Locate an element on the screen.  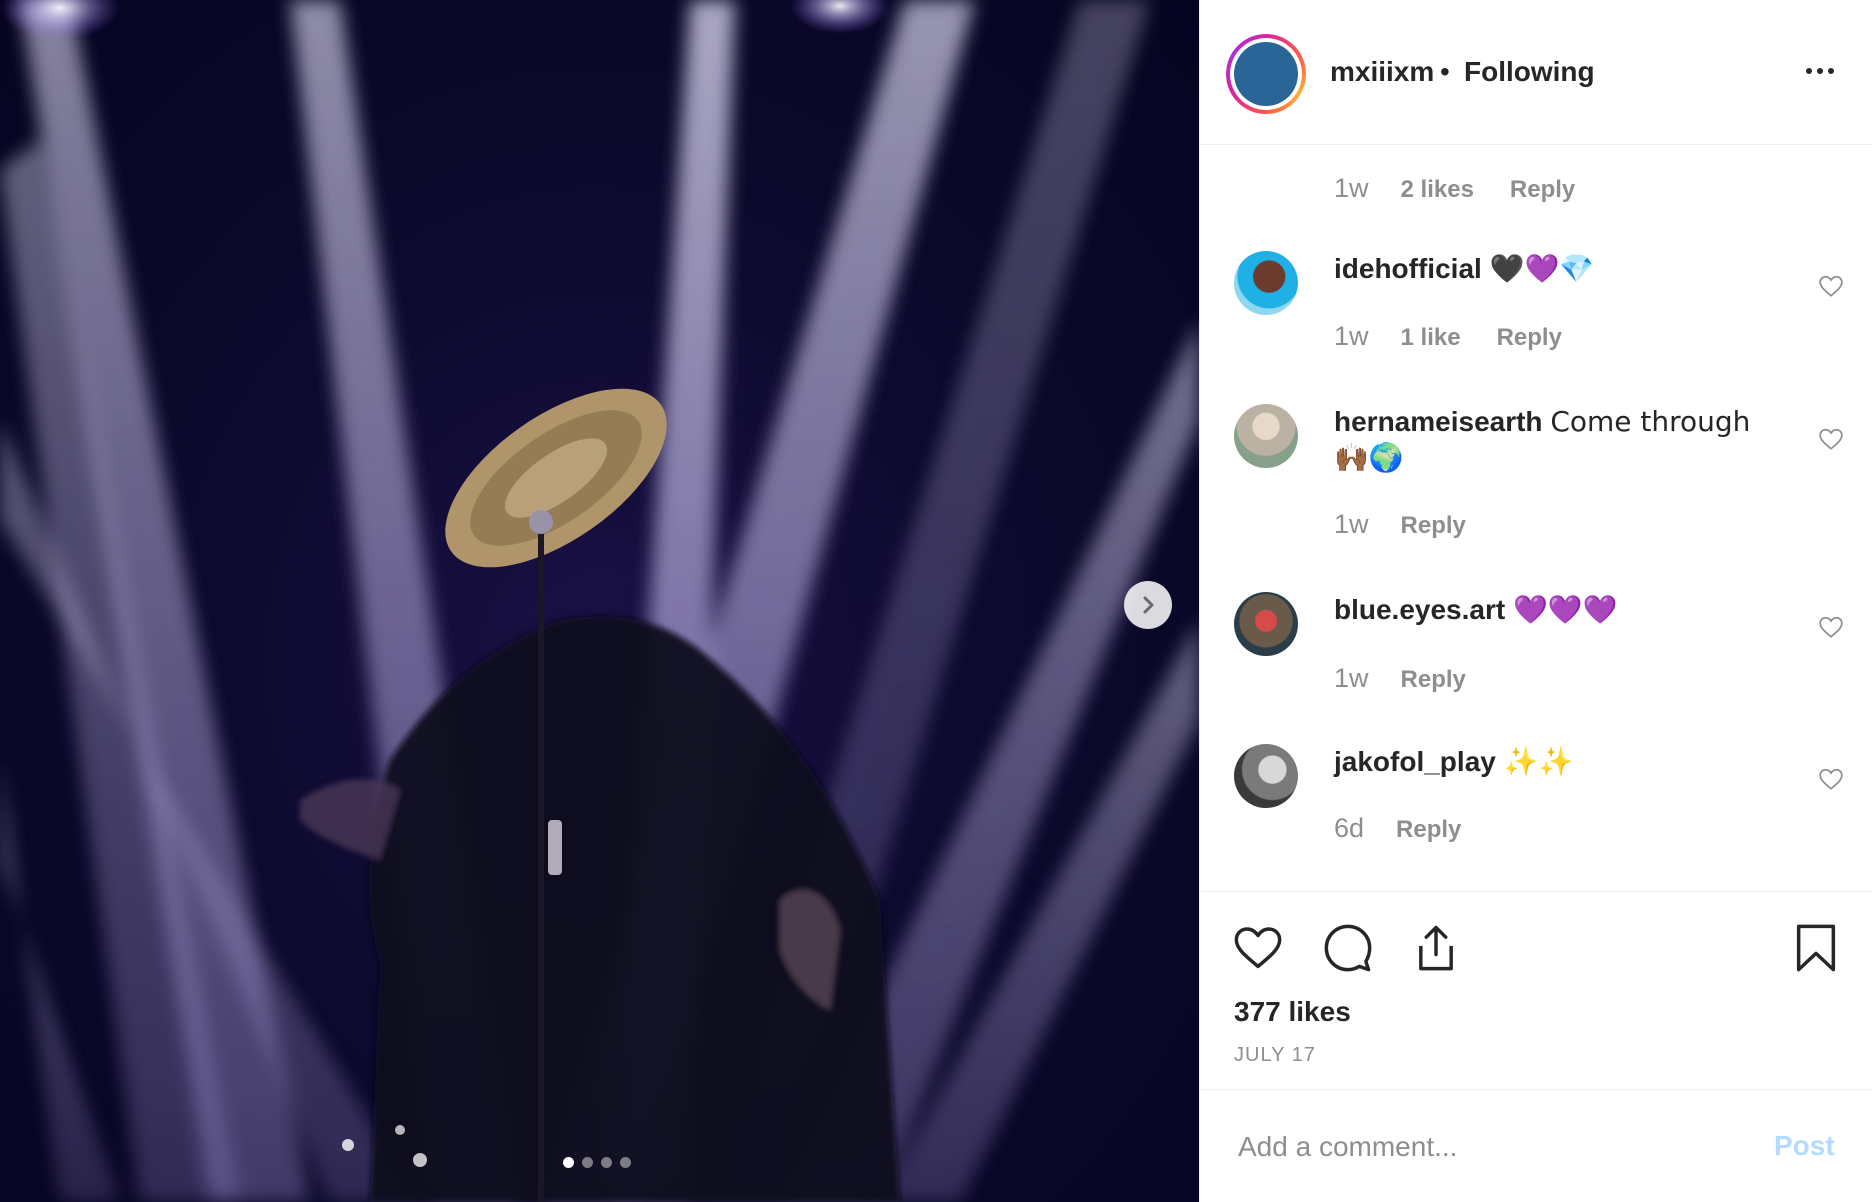
like-heart-icon is located at coordinates (1258, 948).